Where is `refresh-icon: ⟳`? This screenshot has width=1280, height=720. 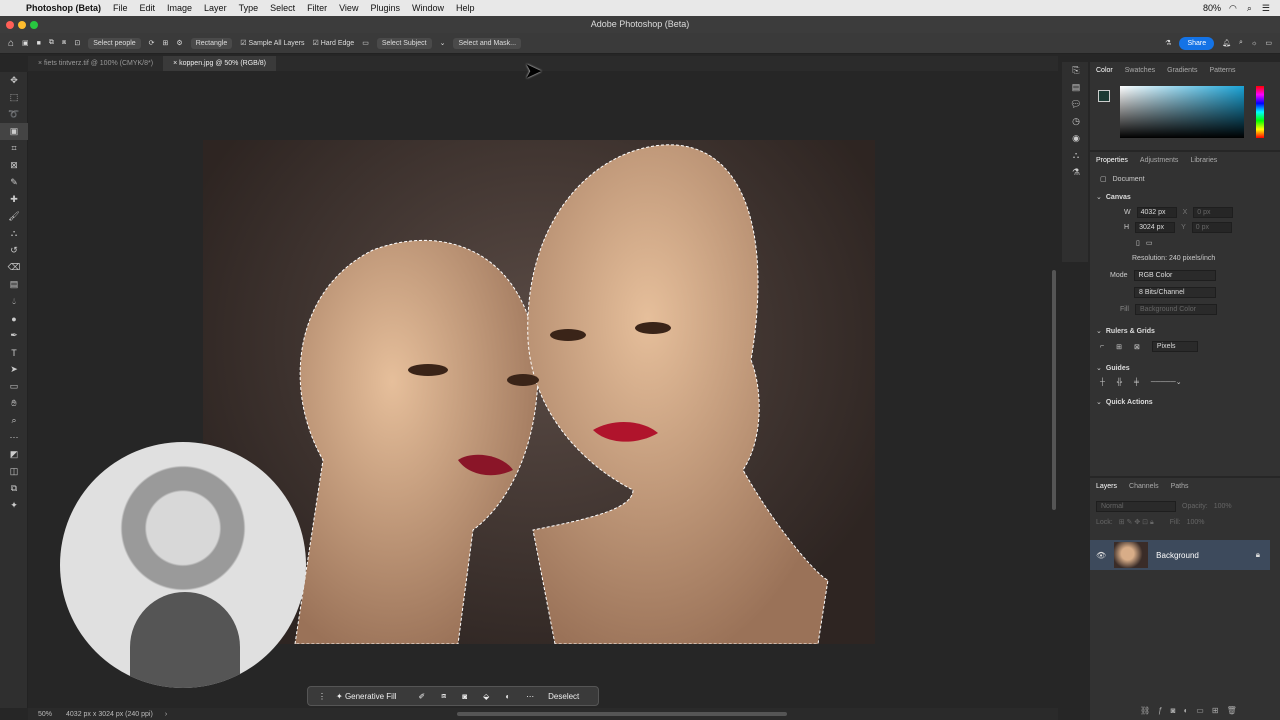 refresh-icon: ⟳ is located at coordinates (152, 43).